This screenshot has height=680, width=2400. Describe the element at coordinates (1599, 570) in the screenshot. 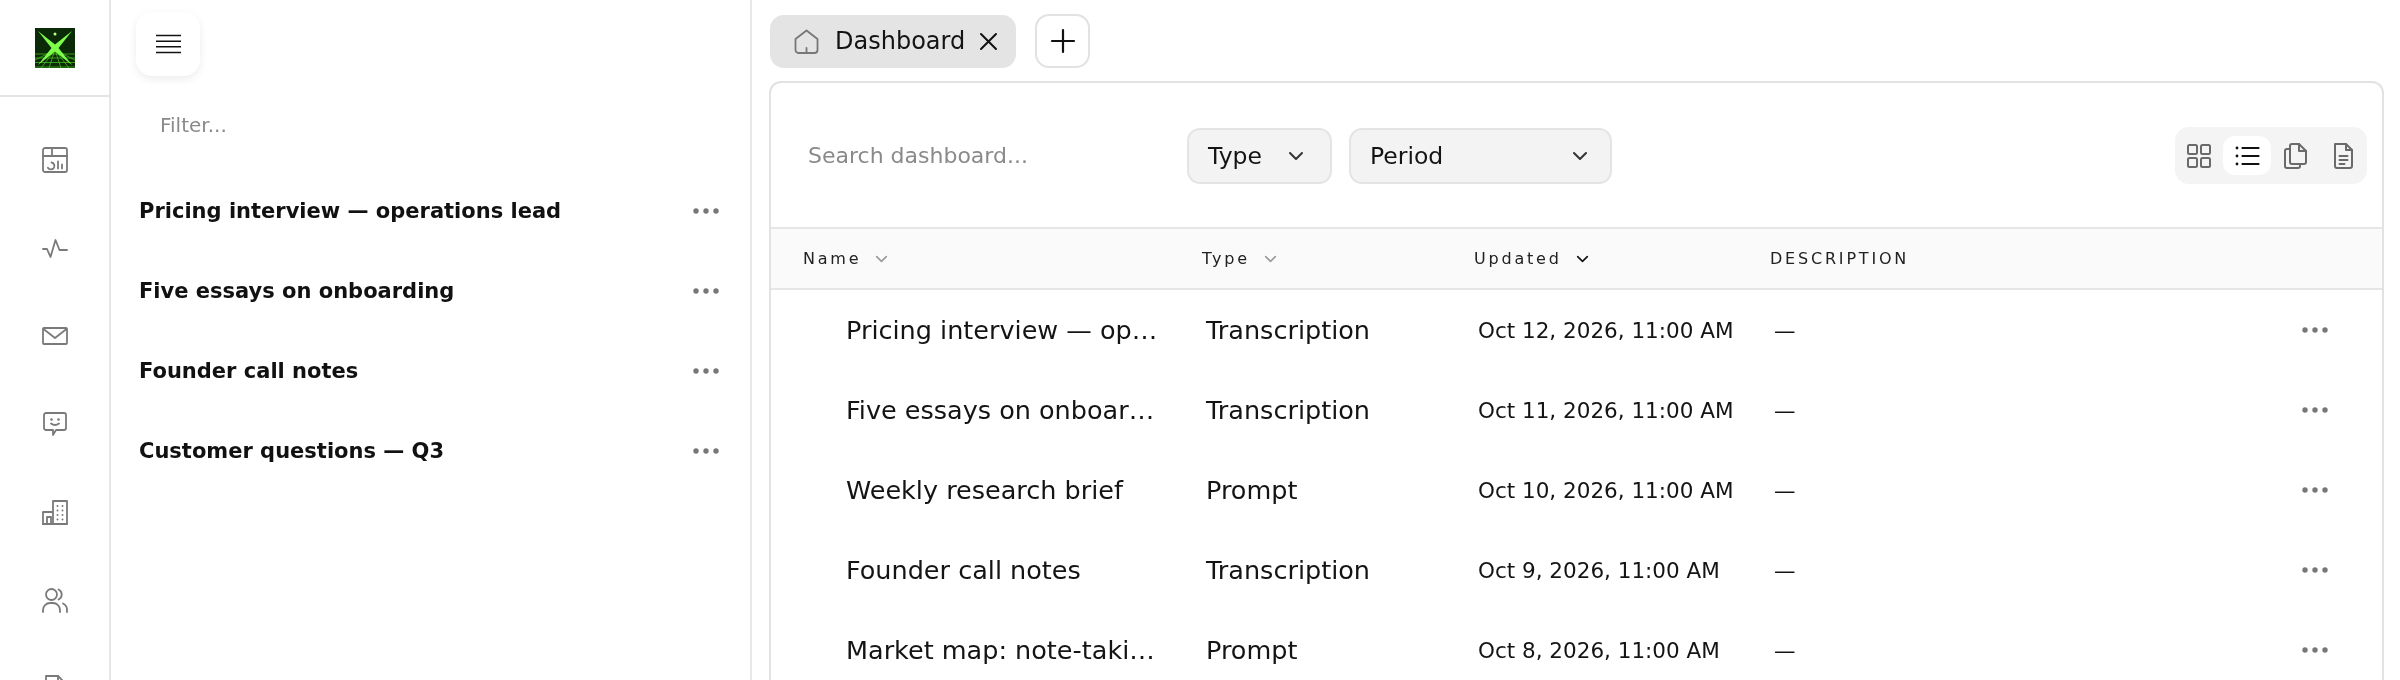

I see `table-cell: Oct 9, 2026, 11:00 AM` at that location.